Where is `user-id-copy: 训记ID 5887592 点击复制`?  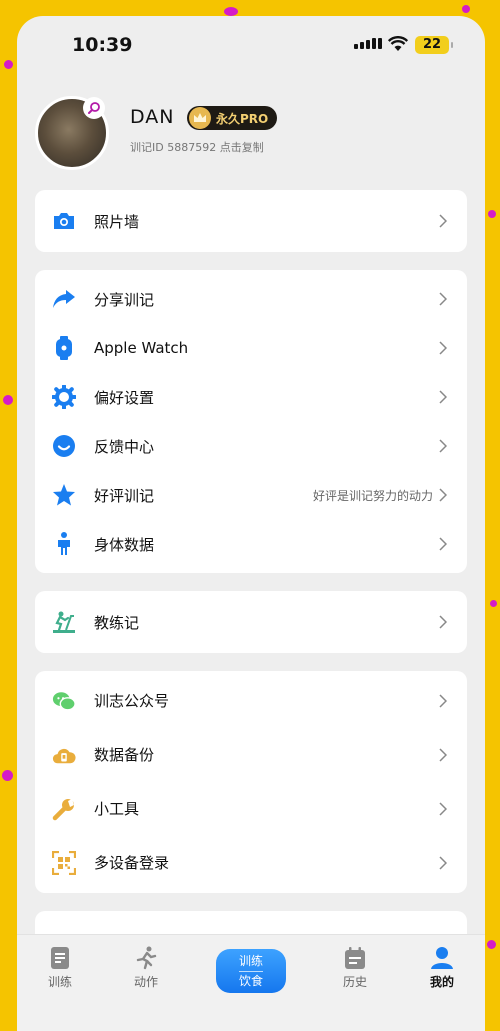 user-id-copy: 训记ID 5887592 点击复制 is located at coordinates (197, 147).